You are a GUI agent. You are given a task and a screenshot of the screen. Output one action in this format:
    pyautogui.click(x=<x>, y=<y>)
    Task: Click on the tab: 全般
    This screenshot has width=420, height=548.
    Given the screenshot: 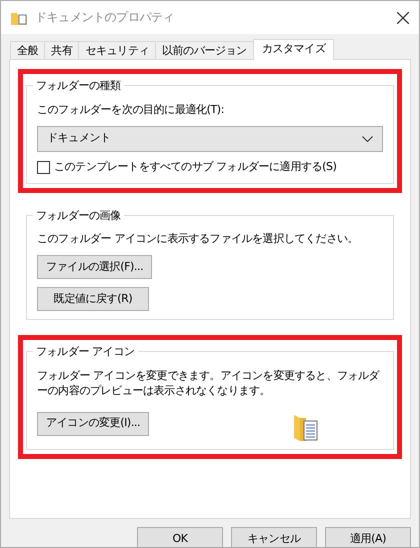 What is the action you would take?
    pyautogui.click(x=28, y=50)
    